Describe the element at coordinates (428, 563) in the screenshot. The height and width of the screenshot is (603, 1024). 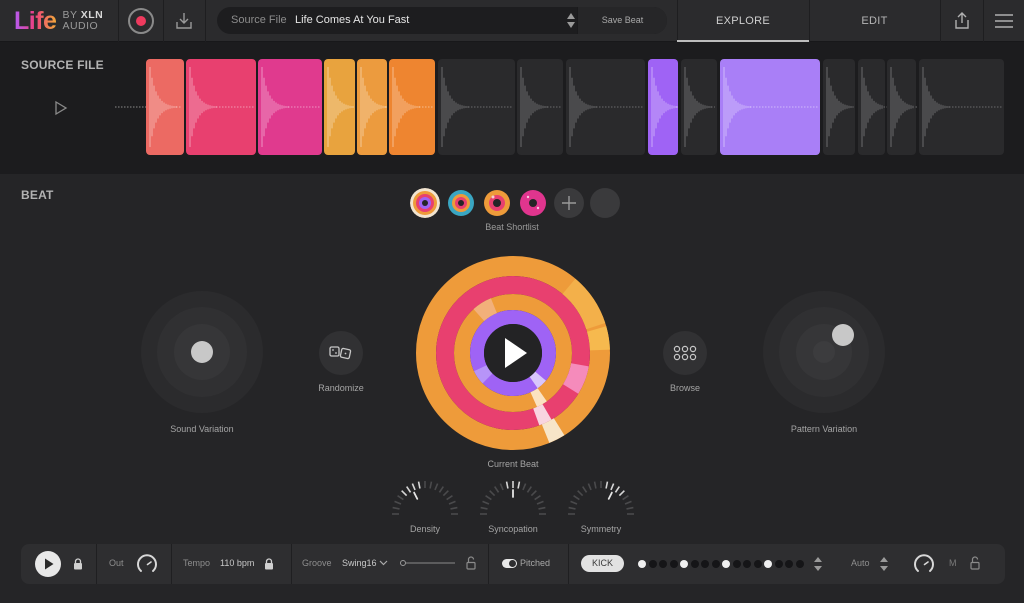
I see `groove-amount-slider` at that location.